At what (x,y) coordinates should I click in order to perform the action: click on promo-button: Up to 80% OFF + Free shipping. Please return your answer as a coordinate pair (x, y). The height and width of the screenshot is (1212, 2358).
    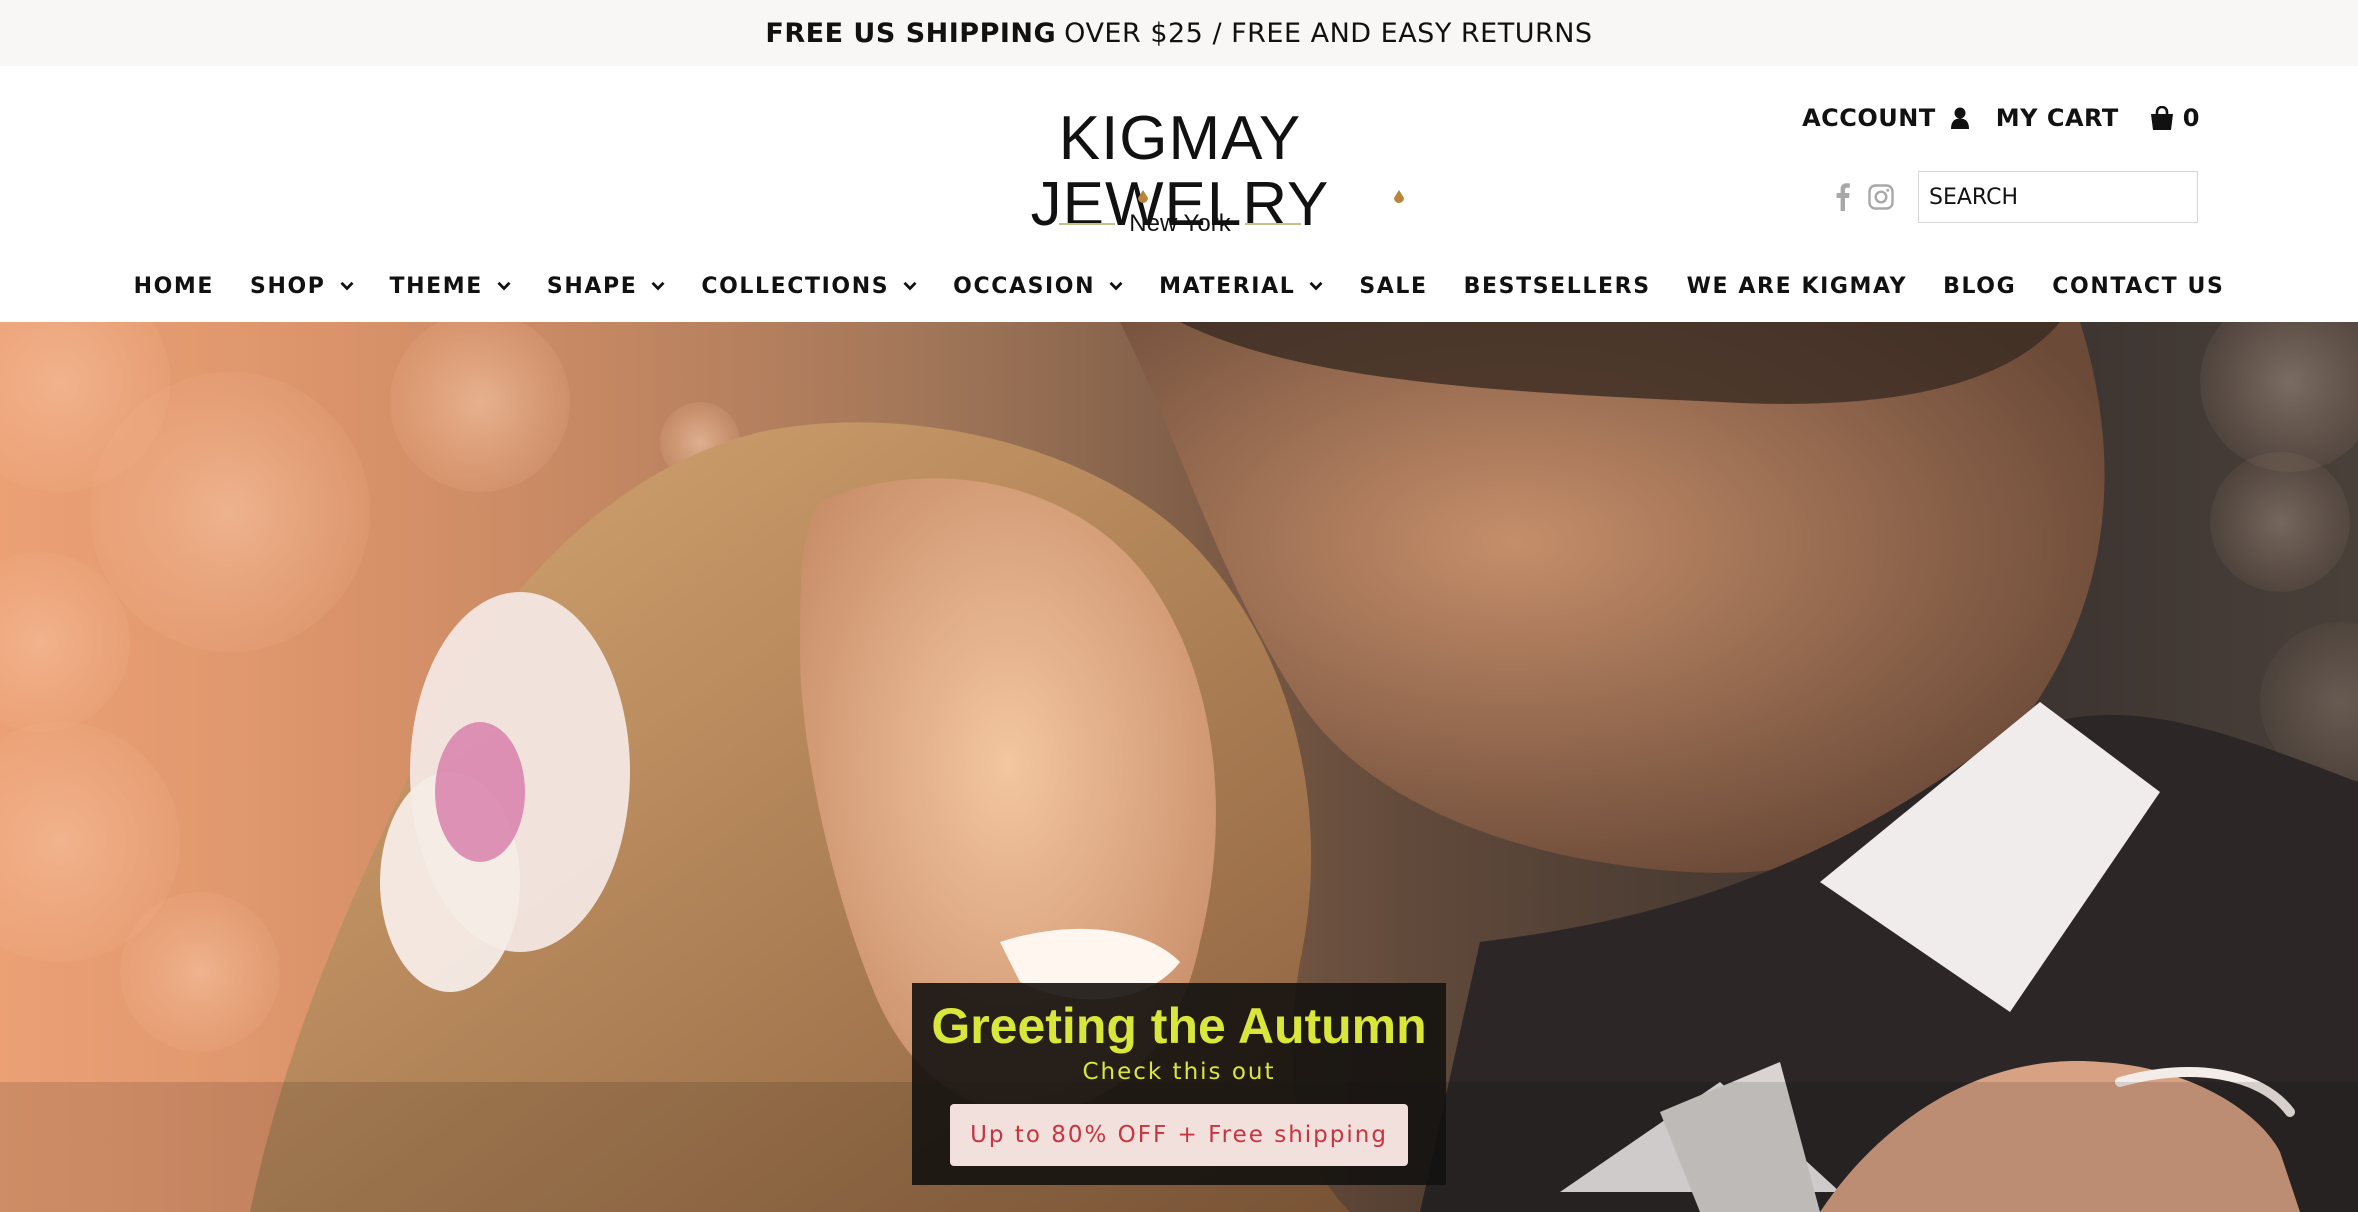
    Looking at the image, I should click on (1179, 1135).